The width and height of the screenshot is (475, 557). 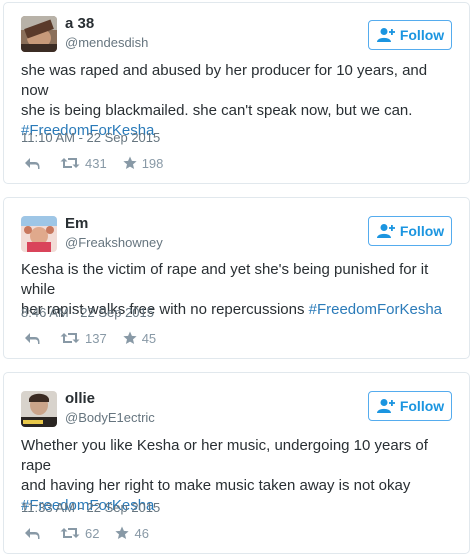 What do you see at coordinates (375, 309) in the screenshot?
I see `hashtag-link: #FreedomForKesha` at bounding box center [375, 309].